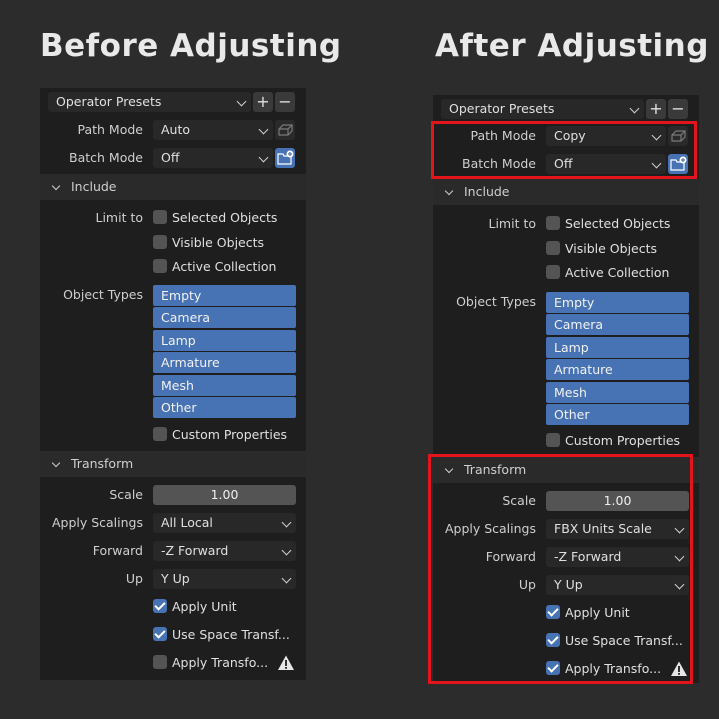  I want to click on visible-objects-label: Visible Objects, so click(218, 242).